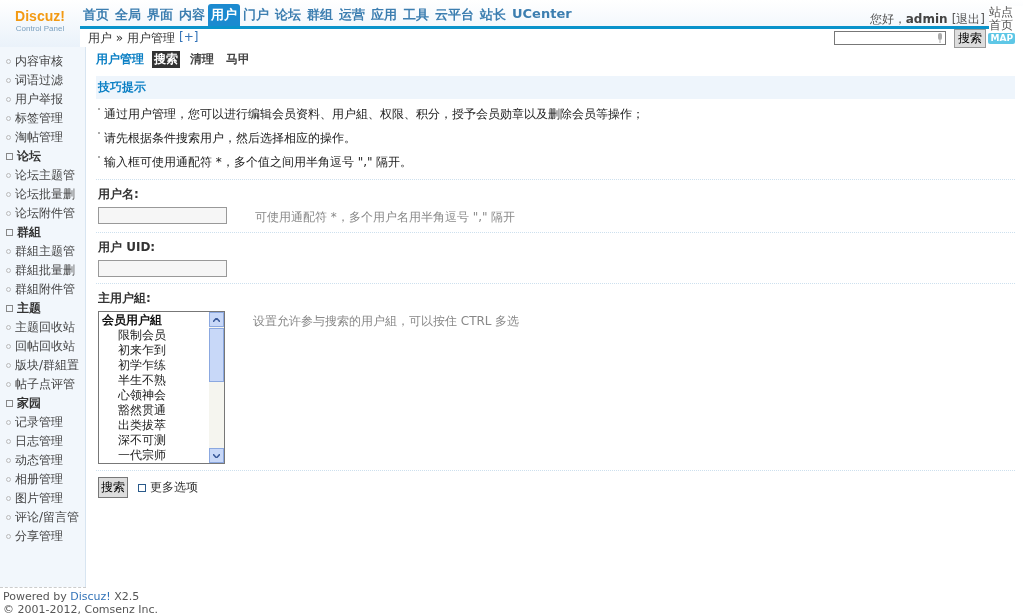 The width and height of the screenshot is (1023, 614). Describe the element at coordinates (224, 15) in the screenshot. I see `nav-tab: 用户` at that location.